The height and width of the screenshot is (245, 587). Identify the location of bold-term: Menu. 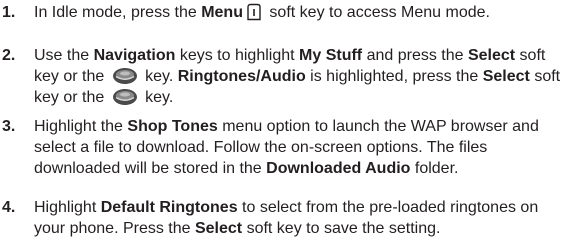
(222, 12).